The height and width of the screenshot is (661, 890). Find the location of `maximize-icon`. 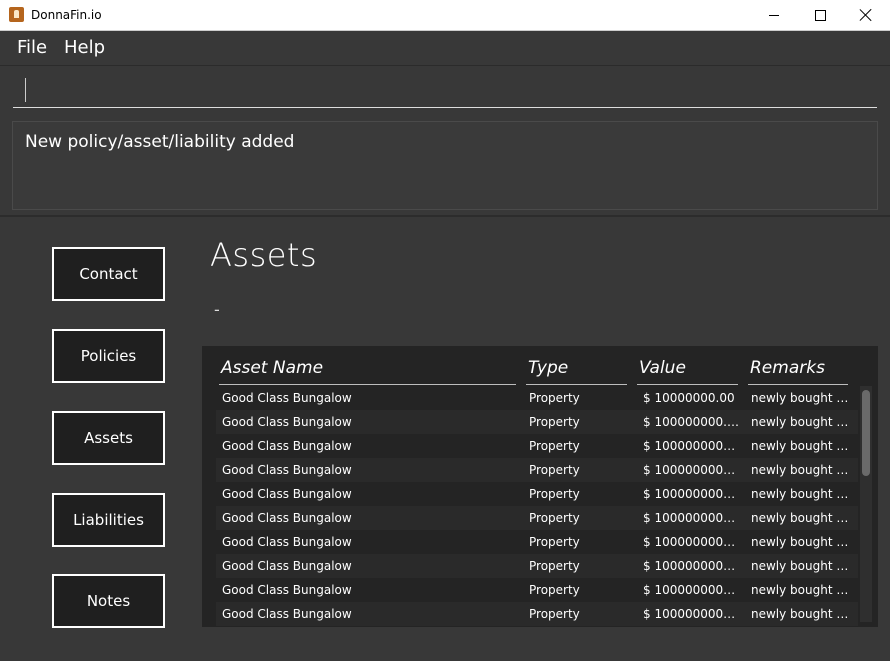

maximize-icon is located at coordinates (820, 15).